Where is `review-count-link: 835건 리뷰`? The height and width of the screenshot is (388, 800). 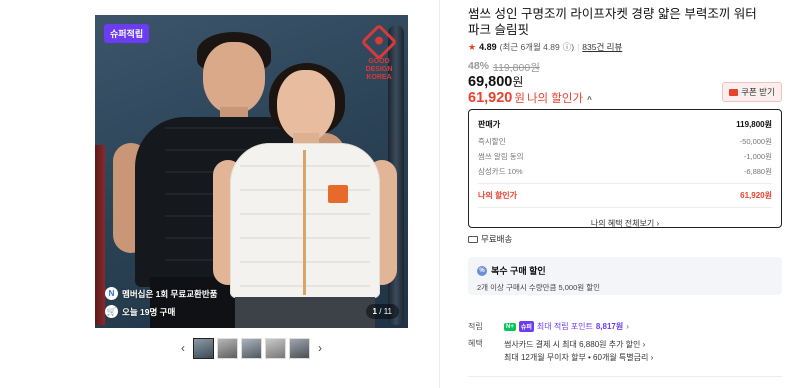
review-count-link: 835건 리뷰 is located at coordinates (602, 47).